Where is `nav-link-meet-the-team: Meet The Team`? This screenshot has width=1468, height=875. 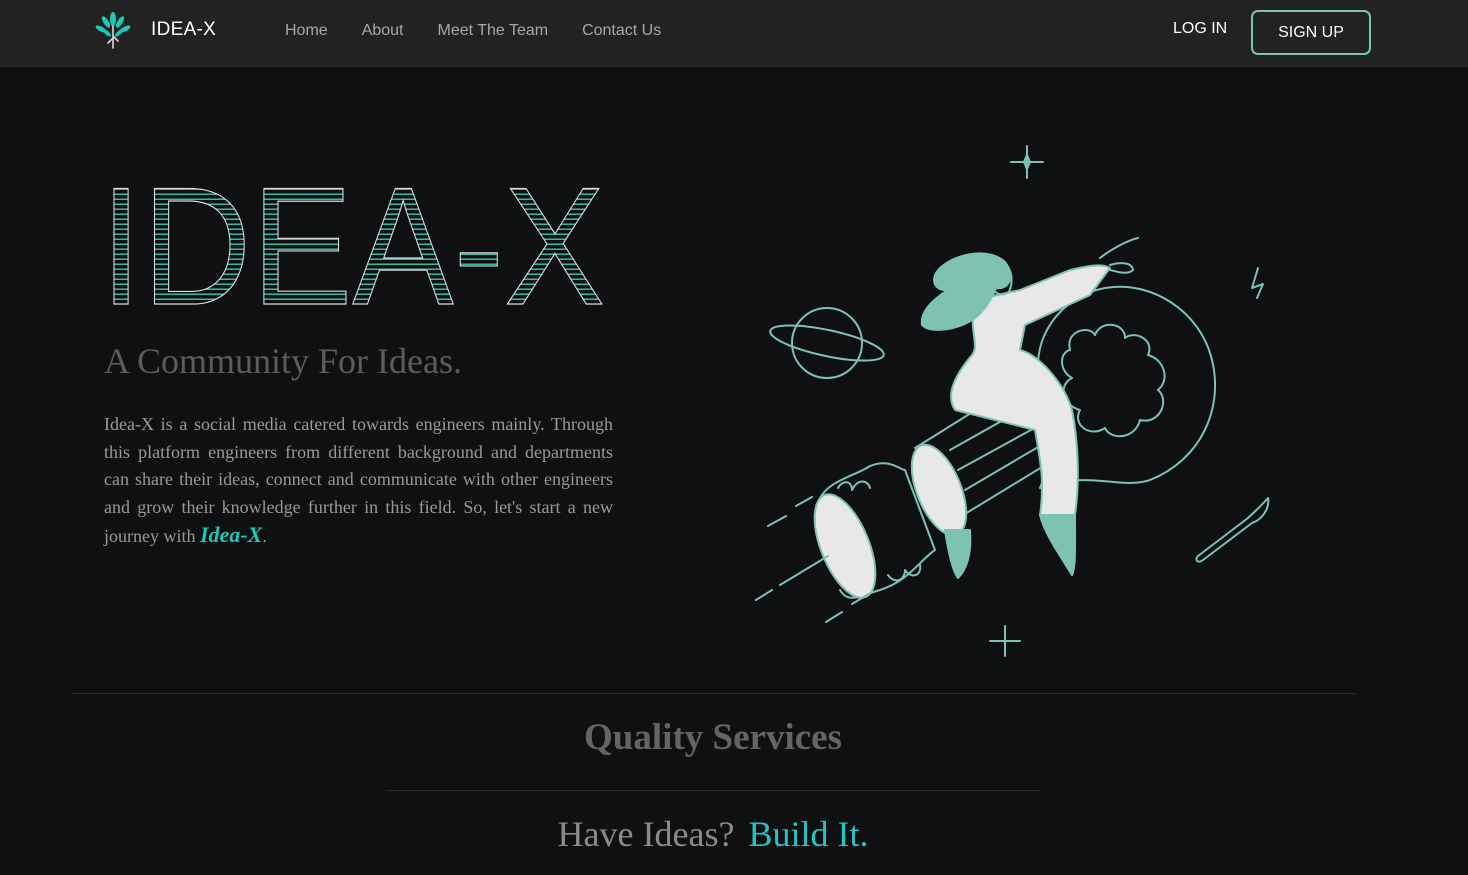
nav-link-meet-the-team: Meet The Team is located at coordinates (493, 31).